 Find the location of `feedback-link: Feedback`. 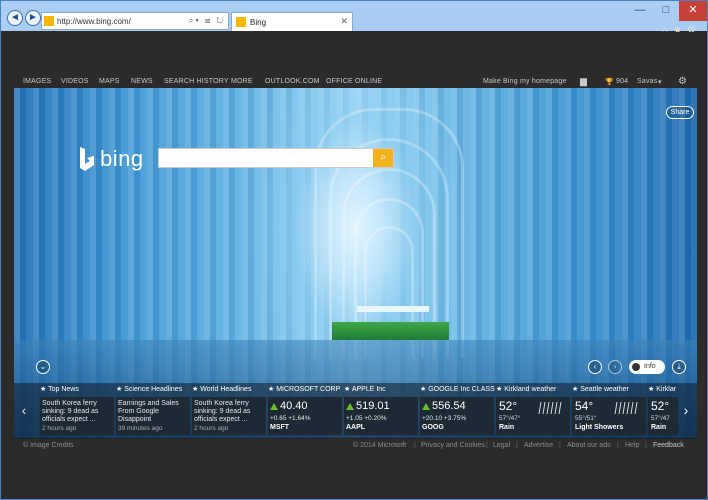

feedback-link: Feedback is located at coordinates (668, 445).